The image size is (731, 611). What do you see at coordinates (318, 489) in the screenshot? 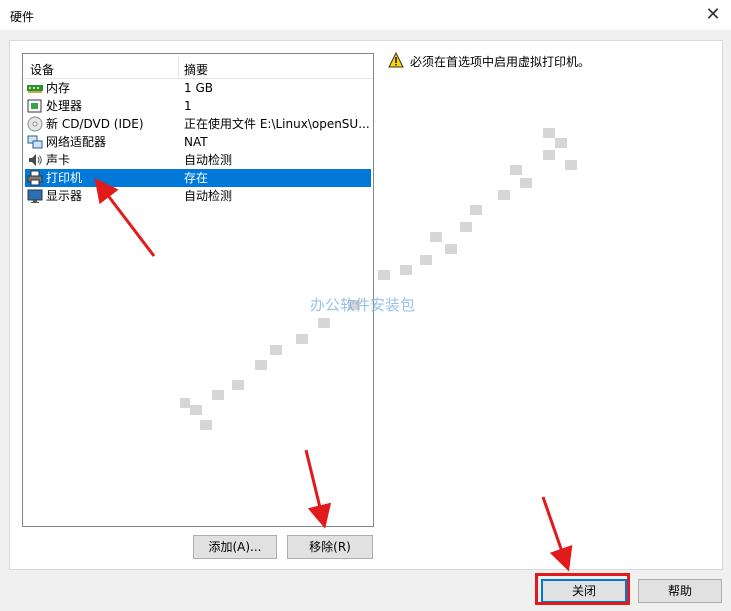
I see `arrow-to-remove` at bounding box center [318, 489].